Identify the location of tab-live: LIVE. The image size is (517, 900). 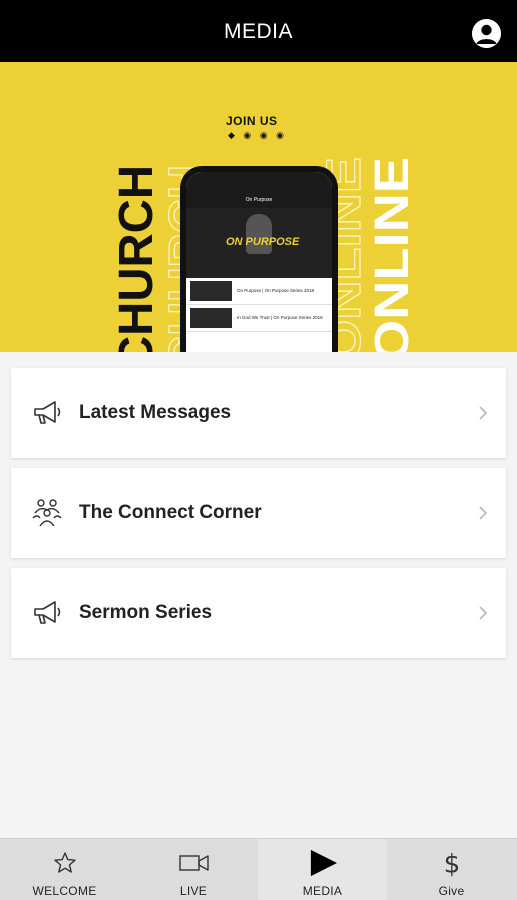
(193, 869).